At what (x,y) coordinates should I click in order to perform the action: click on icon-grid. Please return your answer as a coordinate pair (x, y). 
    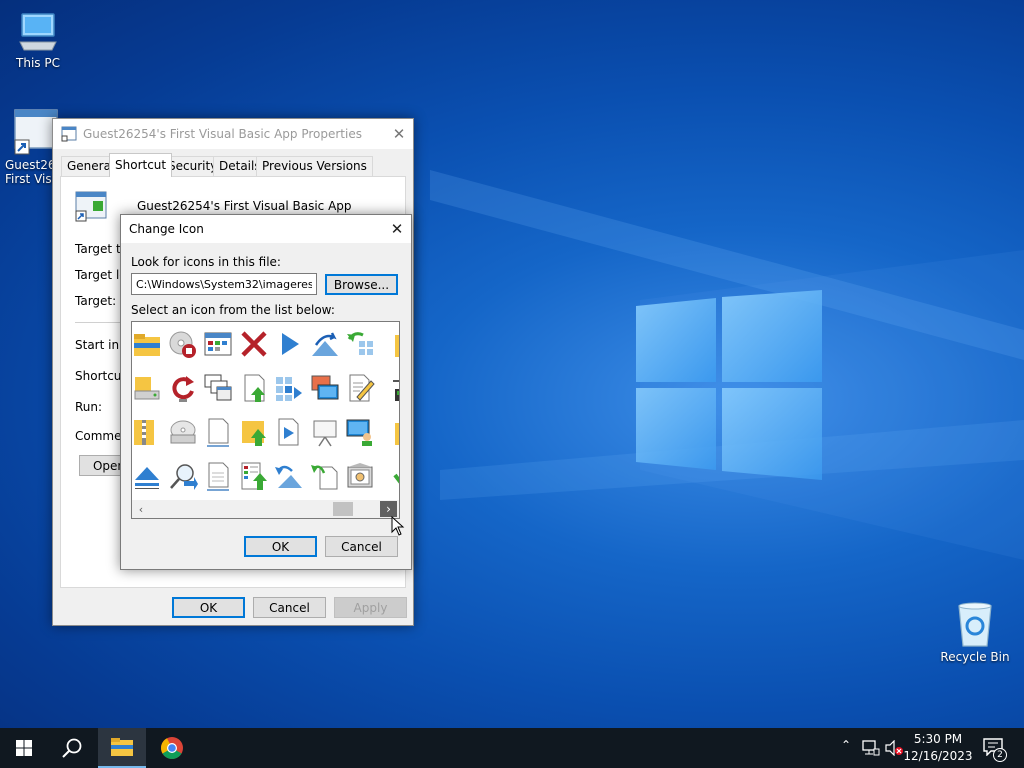
    Looking at the image, I should click on (265, 411).